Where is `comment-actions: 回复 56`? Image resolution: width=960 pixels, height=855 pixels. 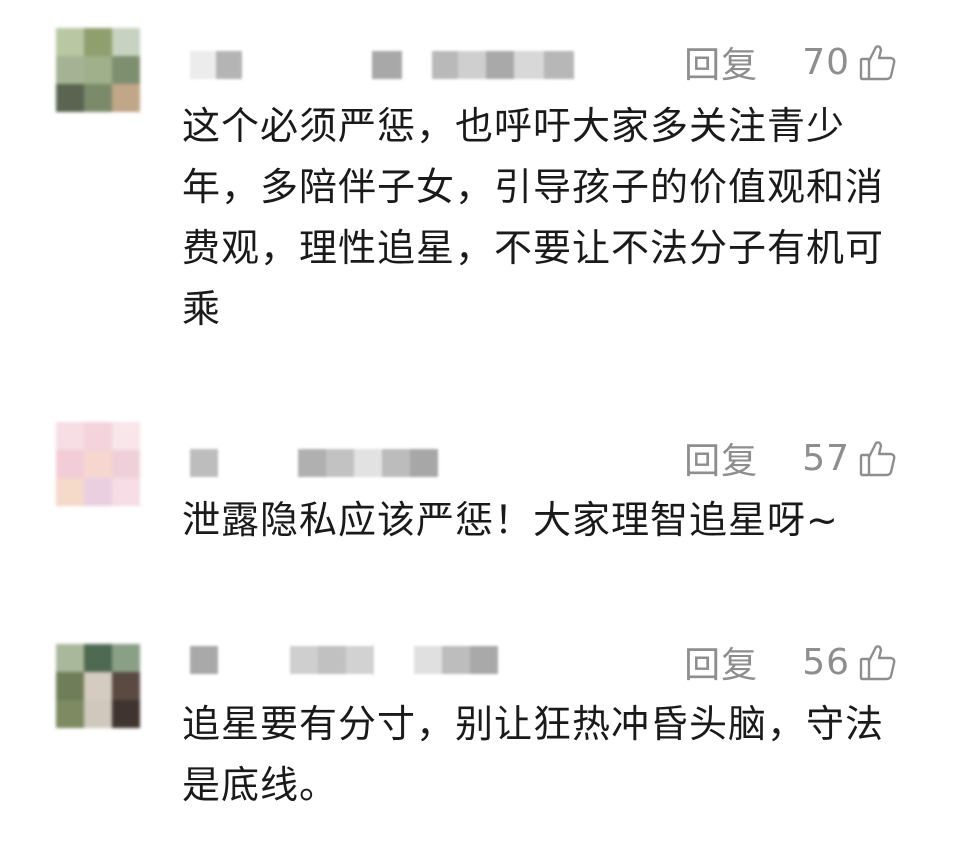 comment-actions: 回复 56 is located at coordinates (791, 663).